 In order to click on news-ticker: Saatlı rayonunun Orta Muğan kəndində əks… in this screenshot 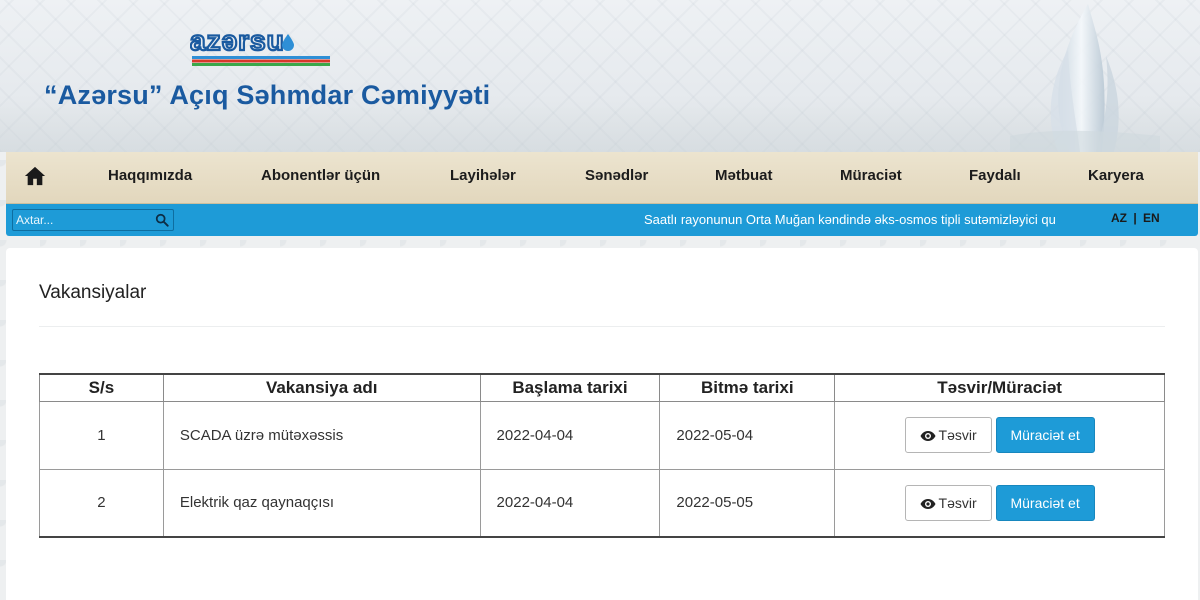, I will do `click(860, 220)`.